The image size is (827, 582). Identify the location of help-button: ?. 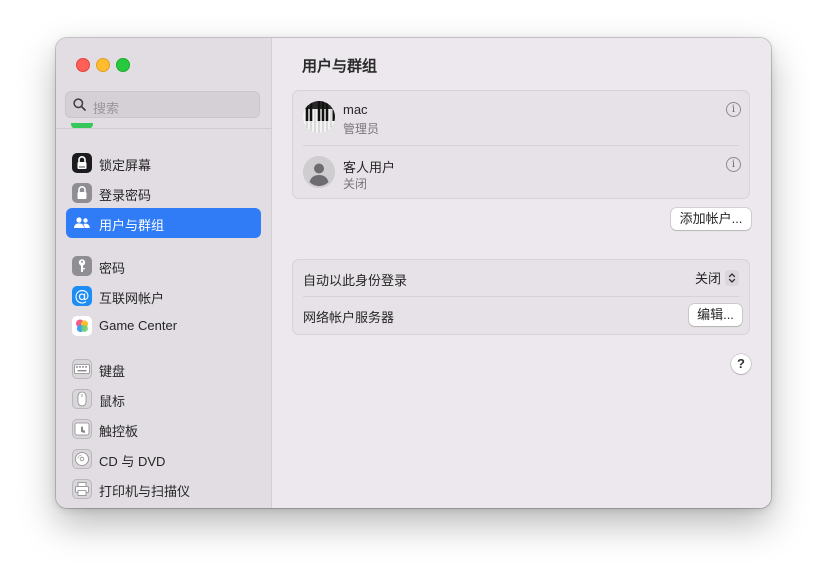
(741, 364).